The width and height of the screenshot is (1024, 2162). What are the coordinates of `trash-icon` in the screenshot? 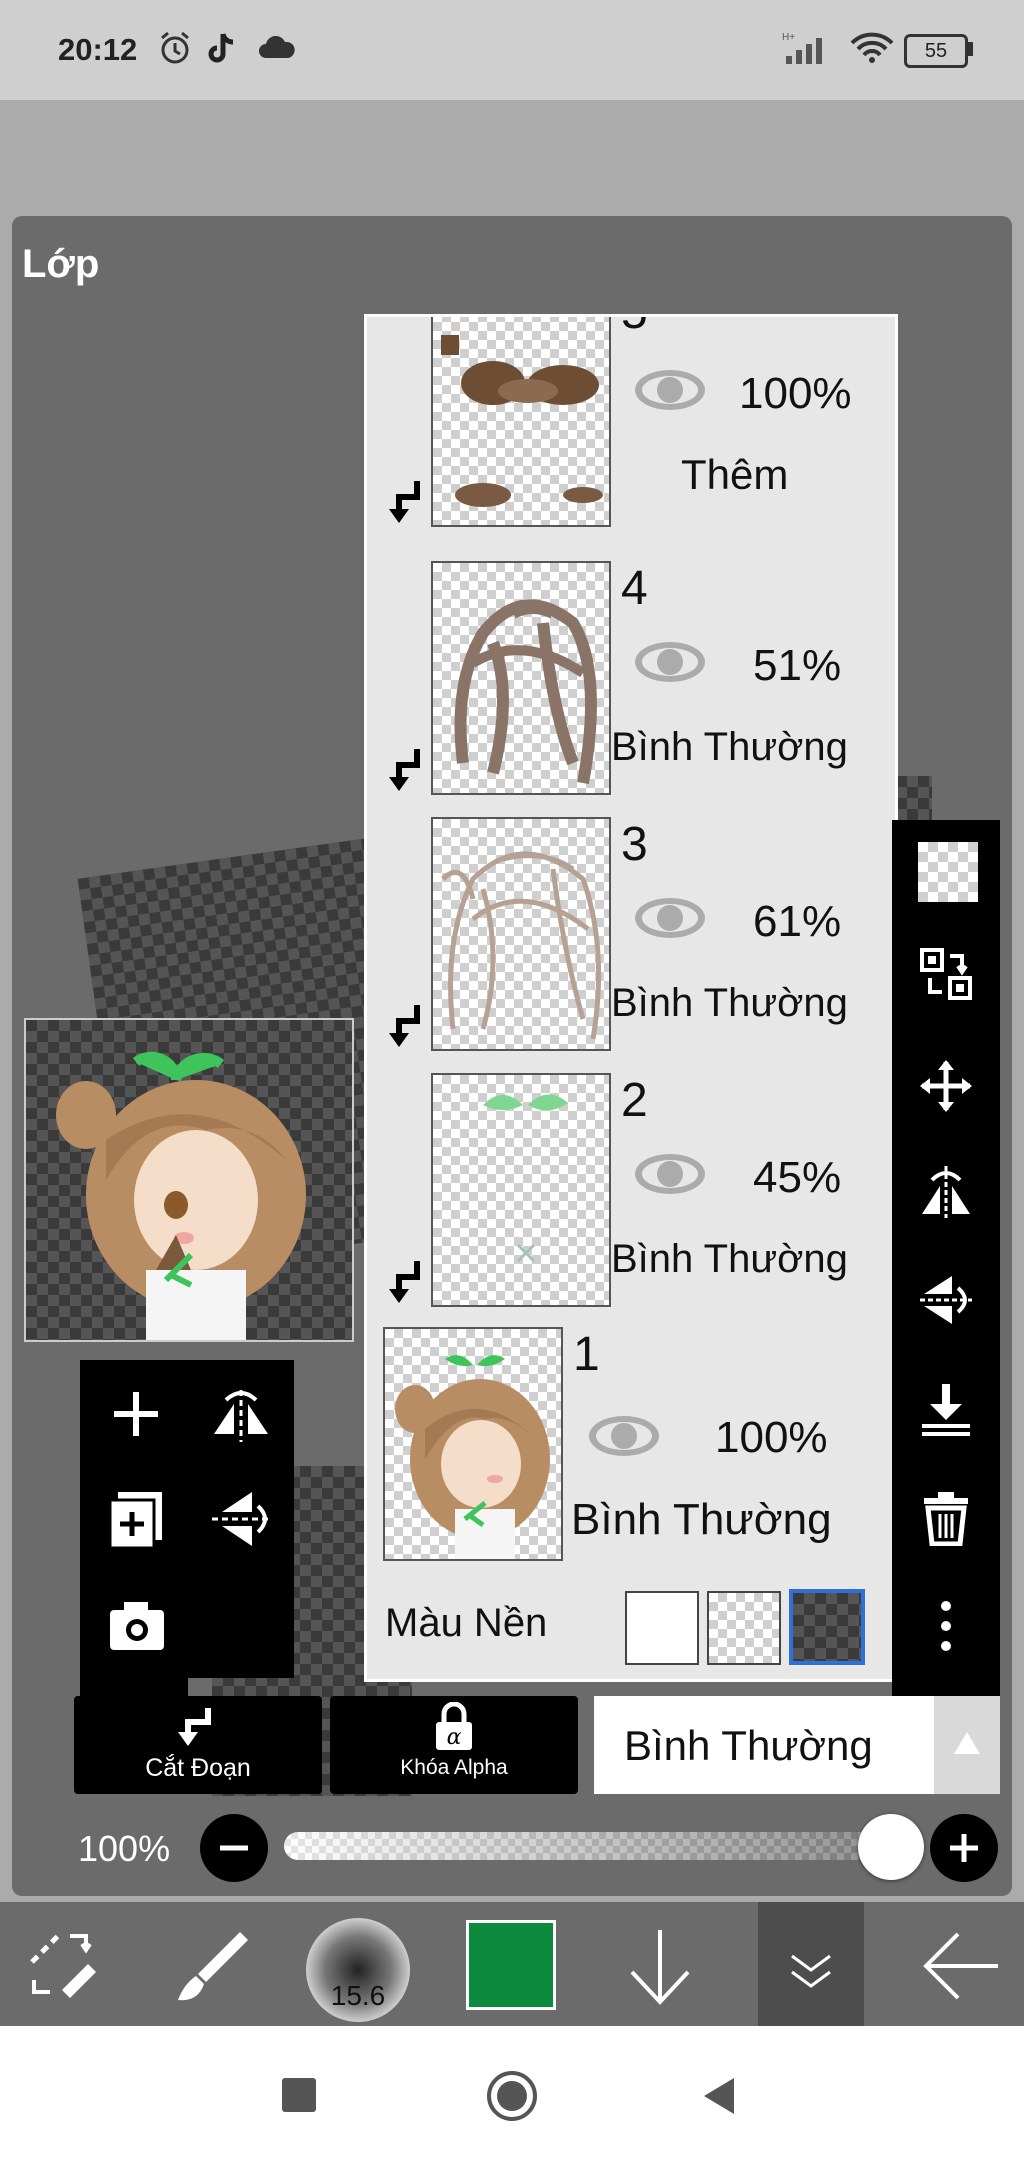 It's located at (946, 1518).